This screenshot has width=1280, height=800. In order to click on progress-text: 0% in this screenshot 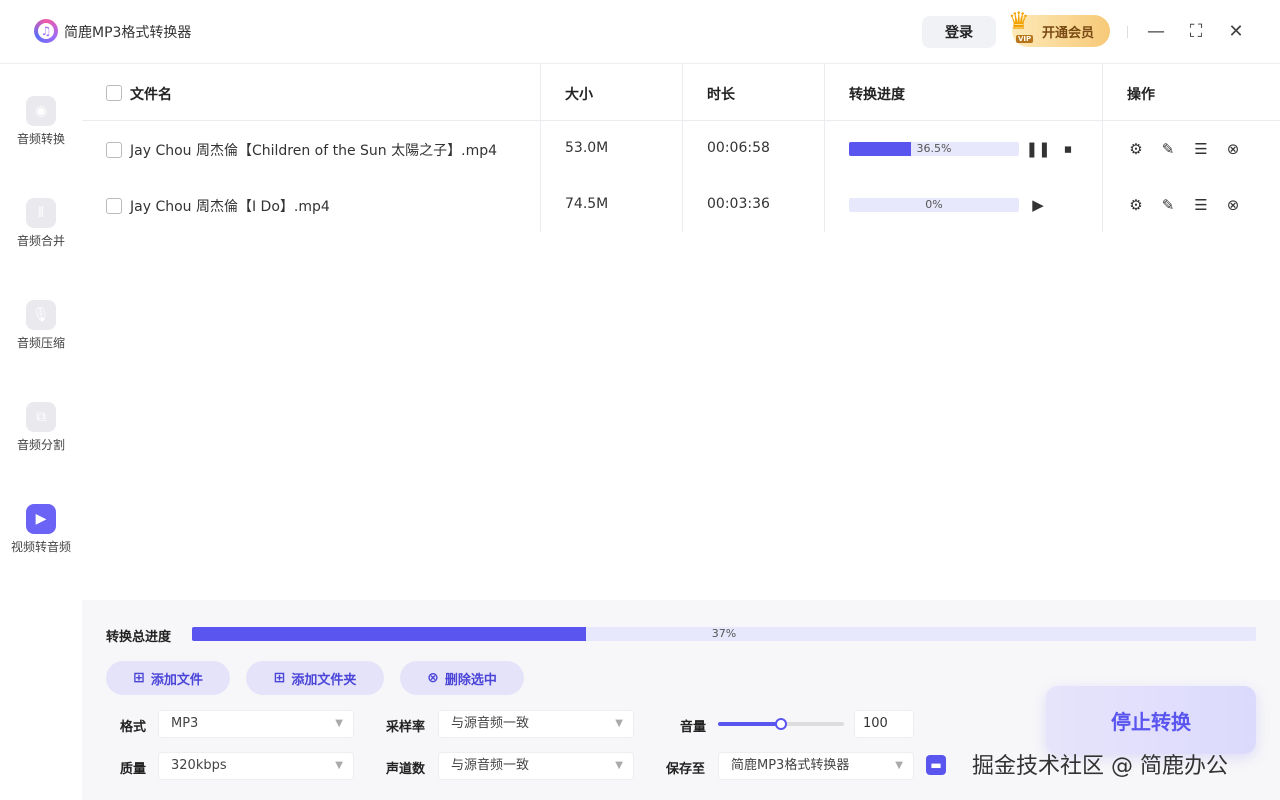, I will do `click(934, 204)`.